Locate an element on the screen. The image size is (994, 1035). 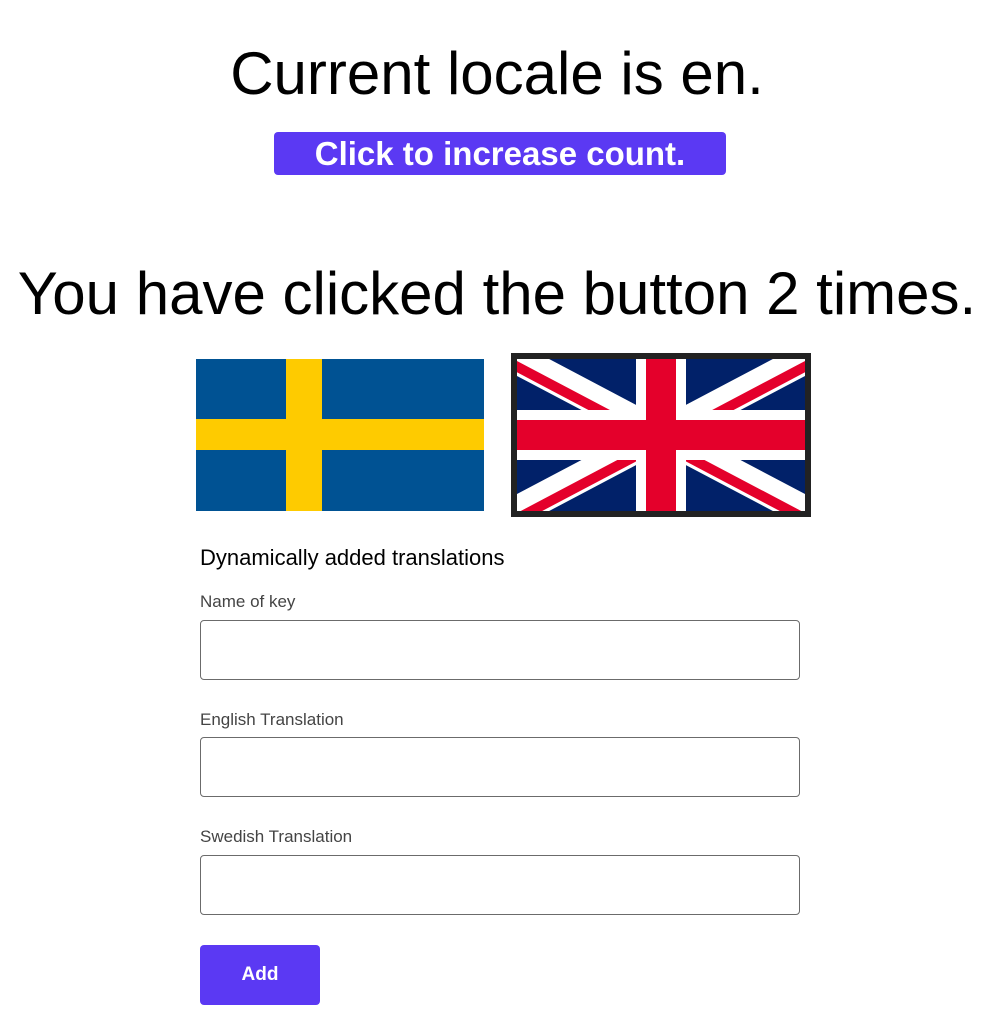
swedish-flag-icon is located at coordinates (340, 435).